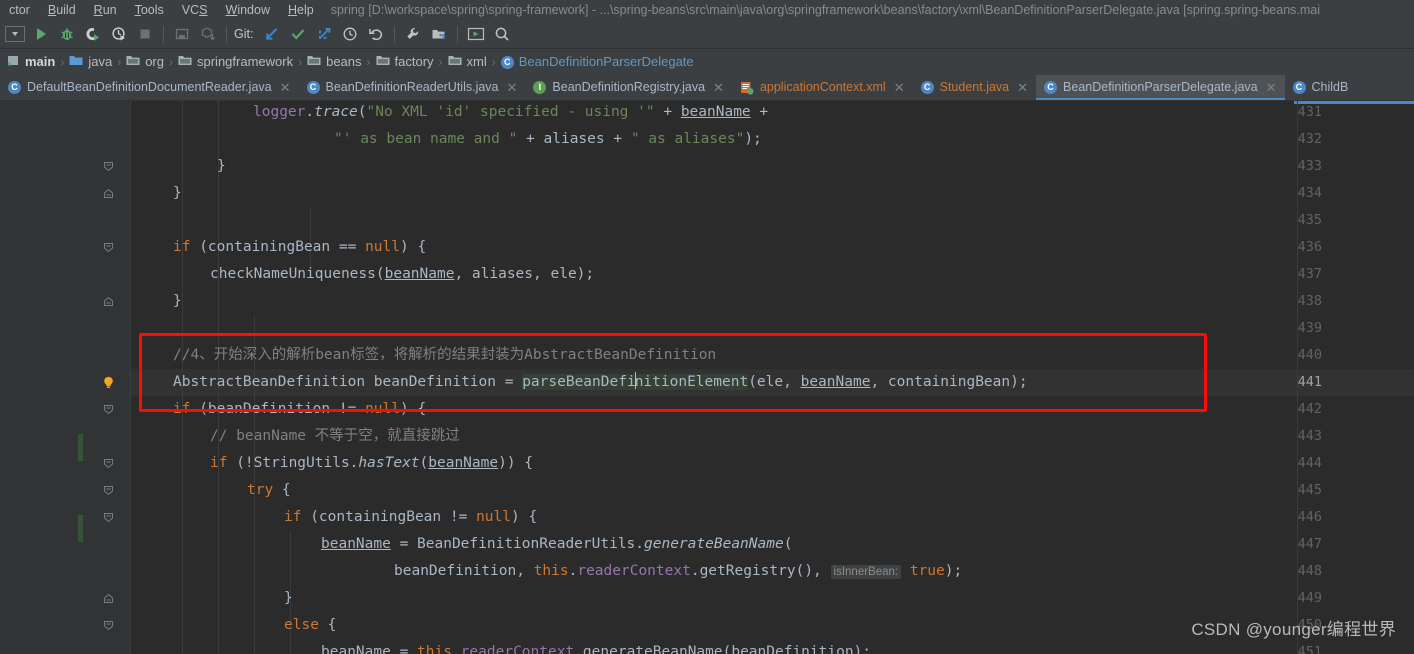 This screenshot has width=1414, height=654. What do you see at coordinates (235, 62) in the screenshot?
I see `breadcrumb-item-springframework: springframework` at bounding box center [235, 62].